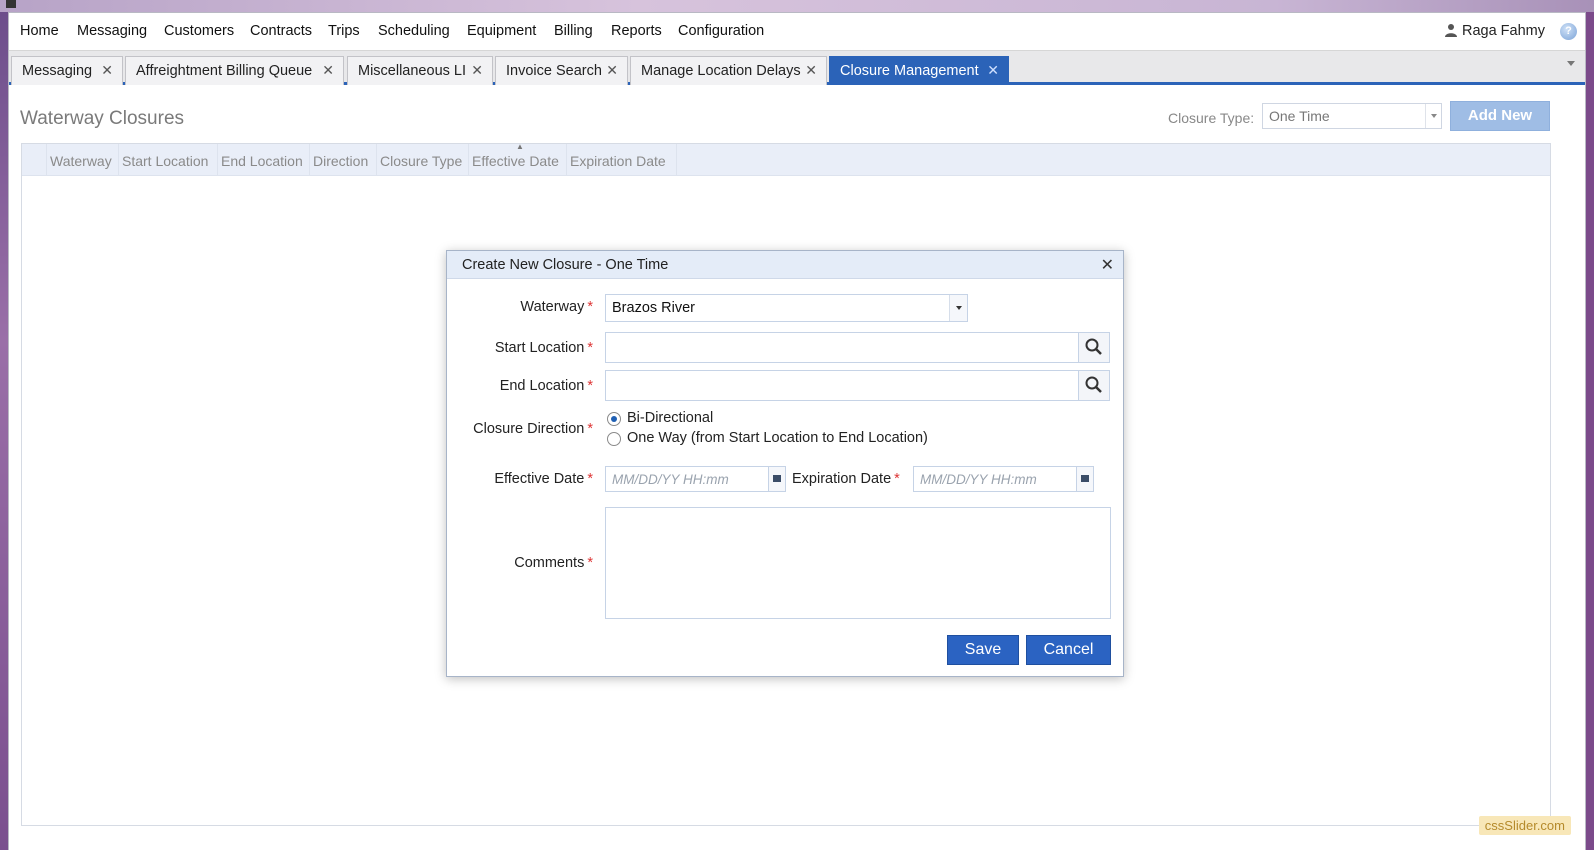  I want to click on one-way-radio, so click(614, 439).